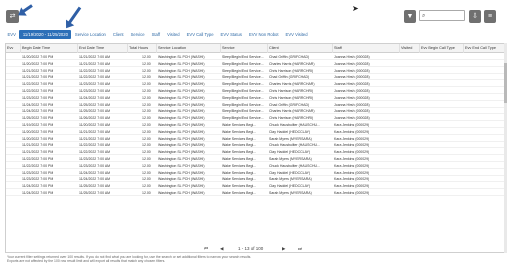 This screenshot has width=507, height=263. What do you see at coordinates (484, 48) in the screenshot?
I see `column-header: Evv End Call Type` at bounding box center [484, 48].